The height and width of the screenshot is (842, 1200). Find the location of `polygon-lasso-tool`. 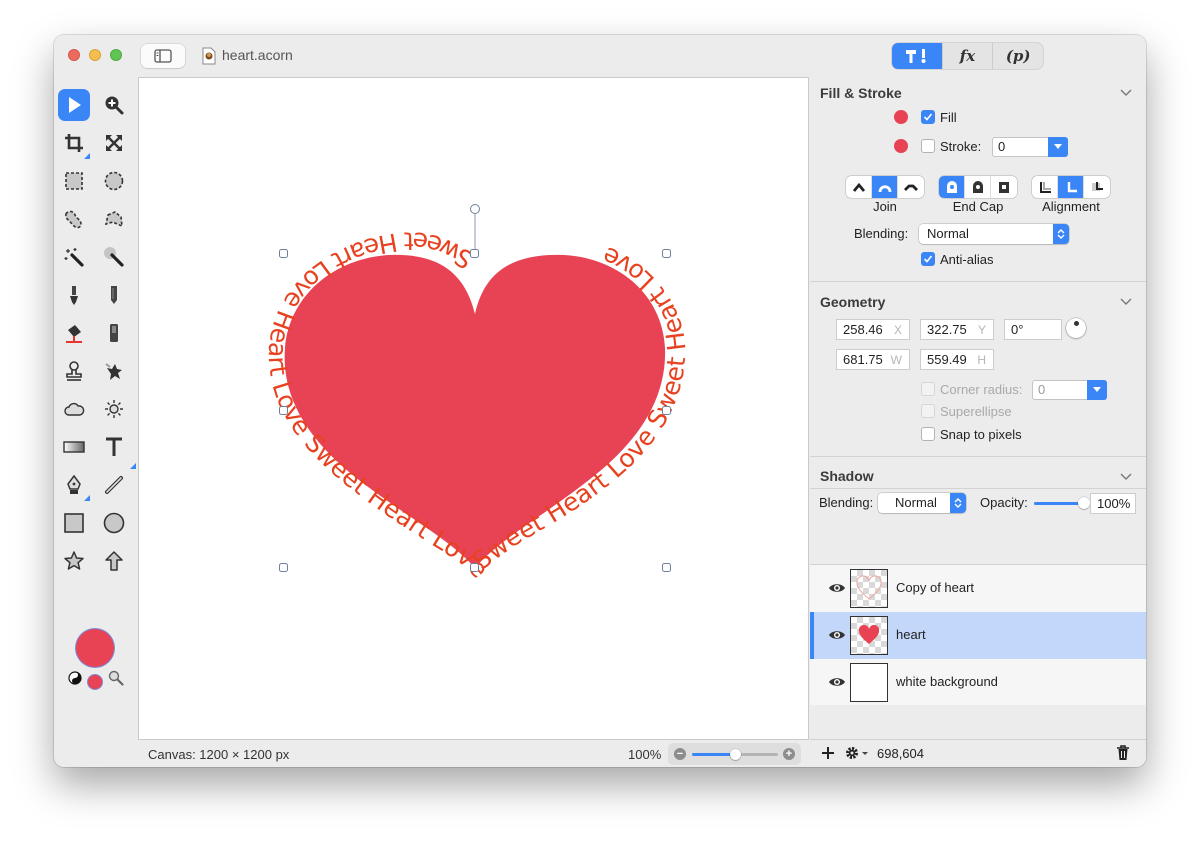

polygon-lasso-tool is located at coordinates (114, 219).